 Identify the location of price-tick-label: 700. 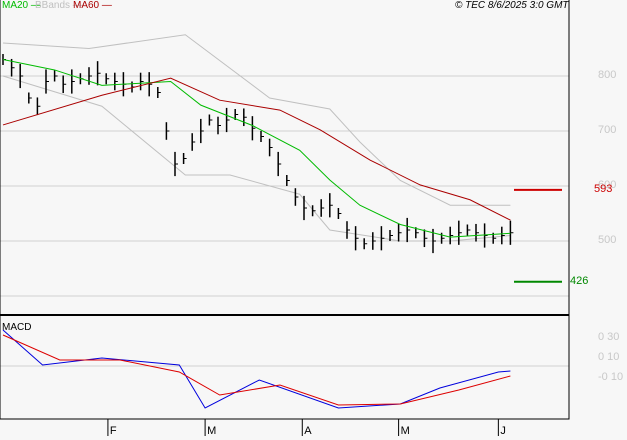
(607, 130).